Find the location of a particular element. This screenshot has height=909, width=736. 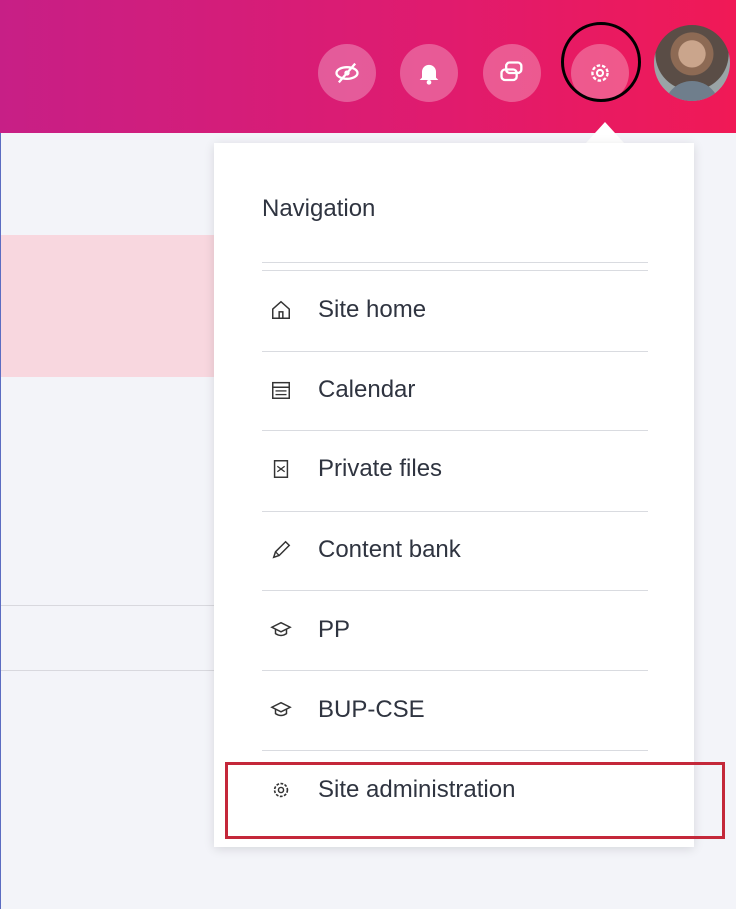

menu-item-pp: PP is located at coordinates (455, 630).